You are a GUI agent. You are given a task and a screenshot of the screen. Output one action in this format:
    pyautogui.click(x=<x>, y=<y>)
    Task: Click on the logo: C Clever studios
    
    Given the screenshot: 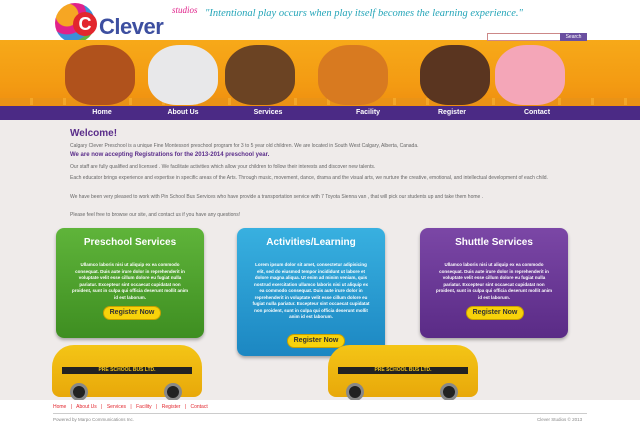 What is the action you would take?
    pyautogui.click(x=127, y=23)
    